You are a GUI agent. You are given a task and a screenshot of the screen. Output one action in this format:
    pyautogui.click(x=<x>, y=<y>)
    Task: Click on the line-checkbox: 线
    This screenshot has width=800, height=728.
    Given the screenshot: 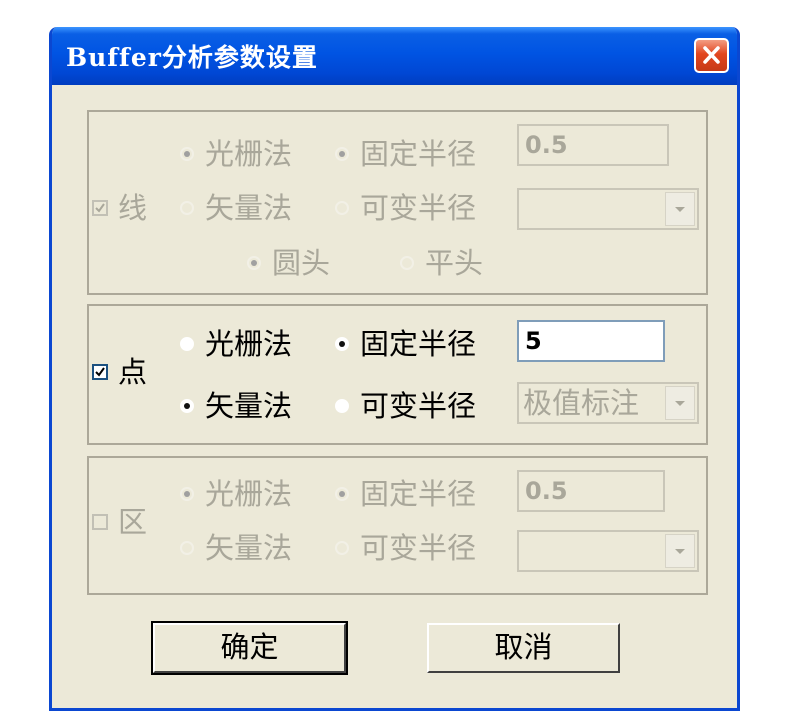 What is the action you would take?
    pyautogui.click(x=119, y=208)
    